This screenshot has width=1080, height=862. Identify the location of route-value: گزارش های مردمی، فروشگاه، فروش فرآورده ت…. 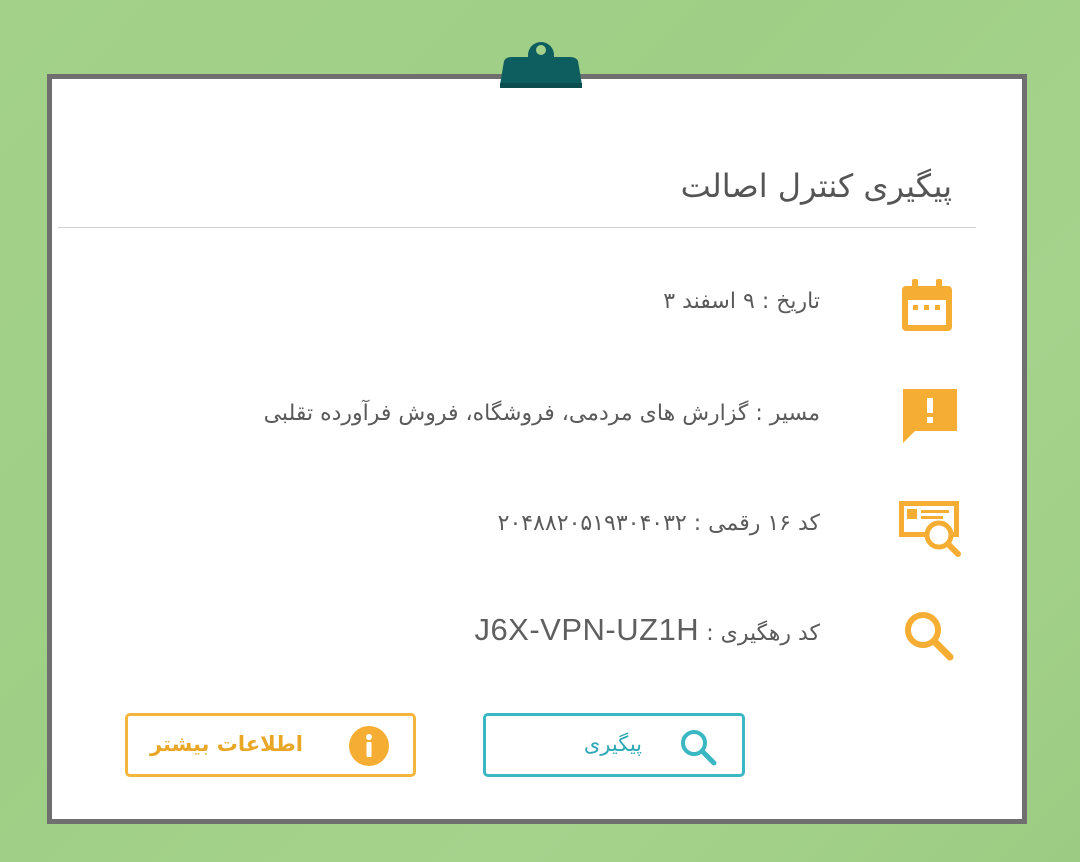
(506, 413).